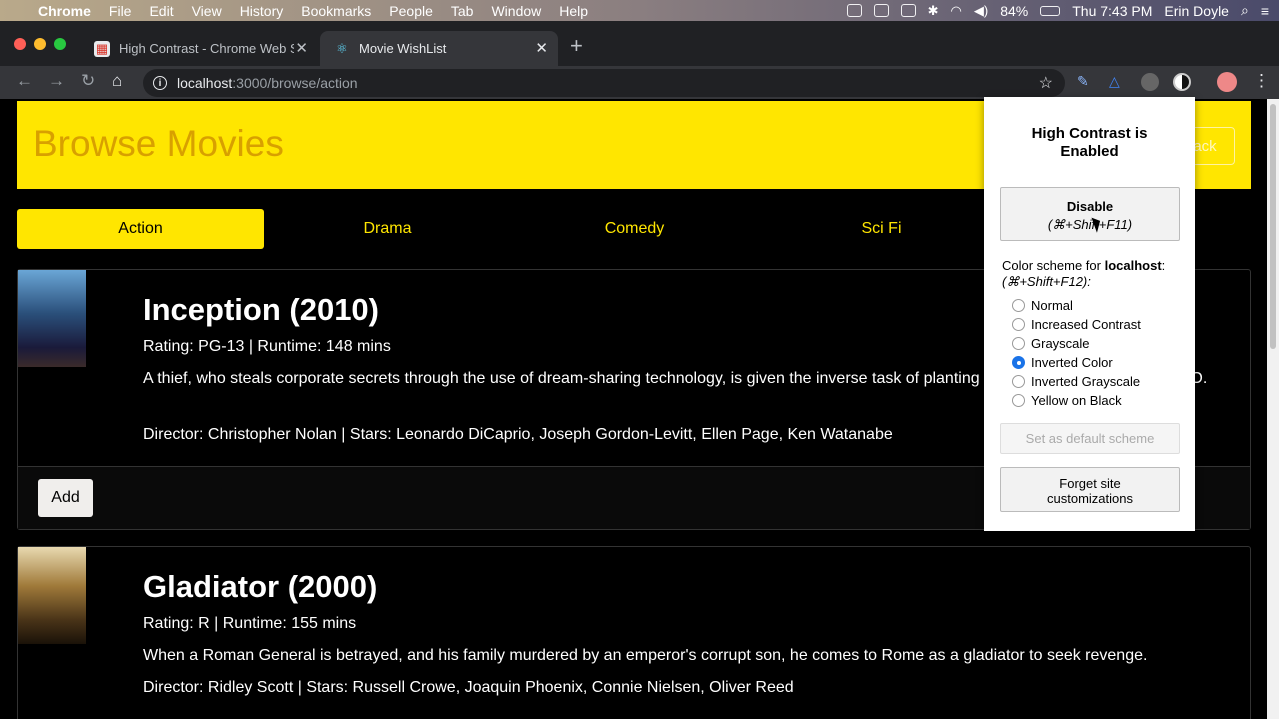 The width and height of the screenshot is (1279, 719). What do you see at coordinates (1046, 83) in the screenshot?
I see `bookmark-star-icon: ☆` at bounding box center [1046, 83].